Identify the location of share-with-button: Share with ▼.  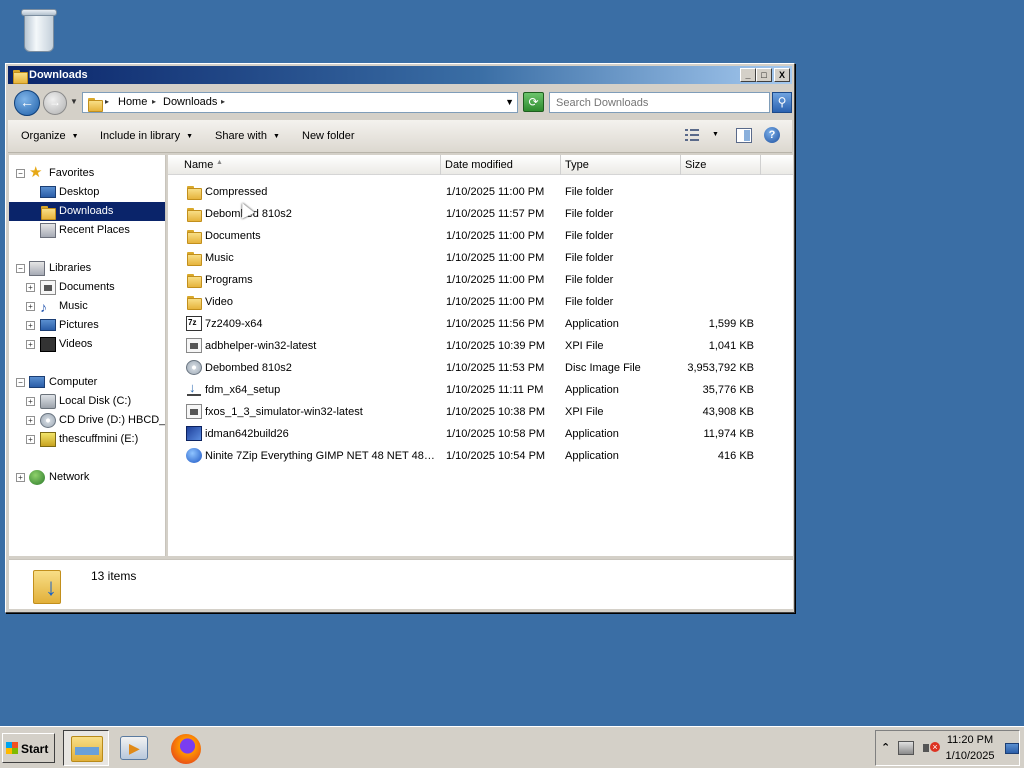
(247, 136).